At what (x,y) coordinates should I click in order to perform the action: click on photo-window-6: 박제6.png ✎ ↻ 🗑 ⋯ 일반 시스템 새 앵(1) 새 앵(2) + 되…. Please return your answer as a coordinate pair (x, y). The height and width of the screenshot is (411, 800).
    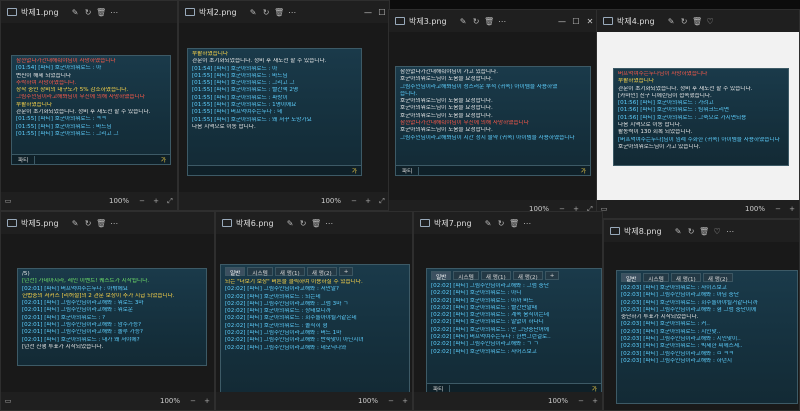
    Looking at the image, I should click on (314, 311).